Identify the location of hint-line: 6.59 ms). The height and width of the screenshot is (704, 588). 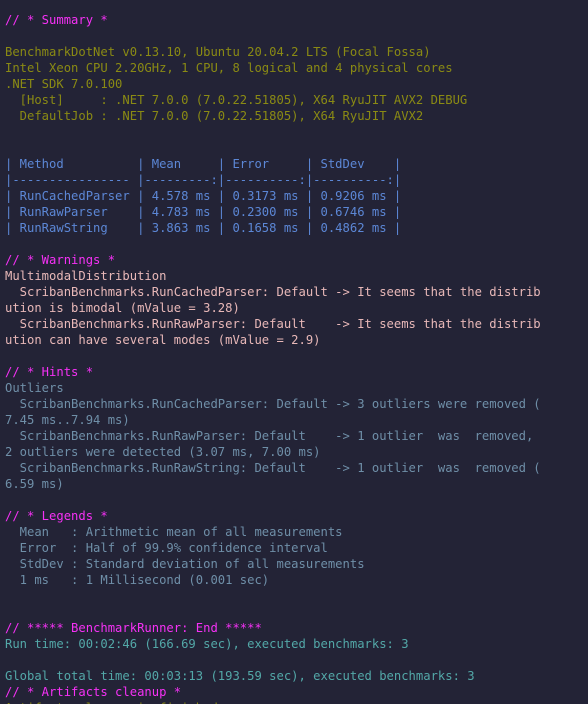
(34, 484).